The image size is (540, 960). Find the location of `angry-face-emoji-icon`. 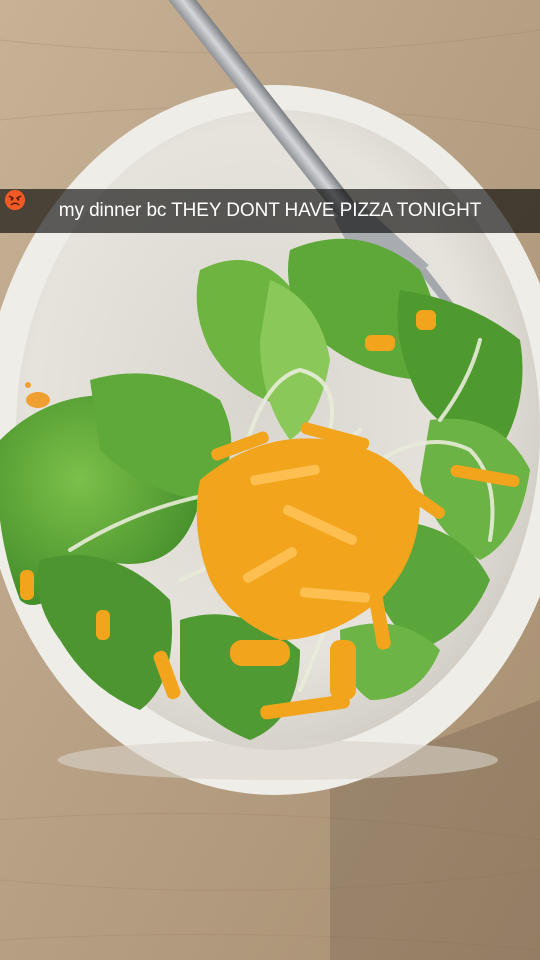

angry-face-emoji-icon is located at coordinates (15, 200).